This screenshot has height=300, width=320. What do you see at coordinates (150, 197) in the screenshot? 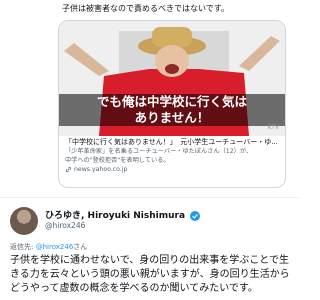
I see `tweet-divider` at bounding box center [150, 197].